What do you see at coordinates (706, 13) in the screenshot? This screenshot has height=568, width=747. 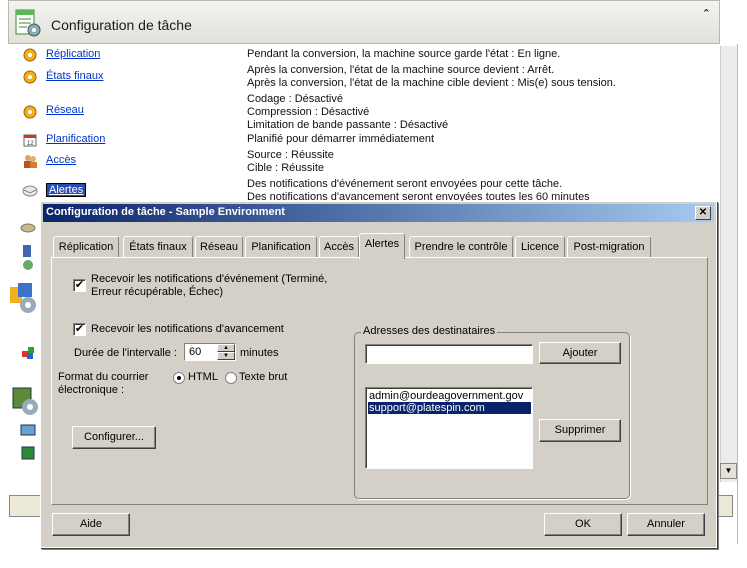 I see `collapse-icon: ⌃` at bounding box center [706, 13].